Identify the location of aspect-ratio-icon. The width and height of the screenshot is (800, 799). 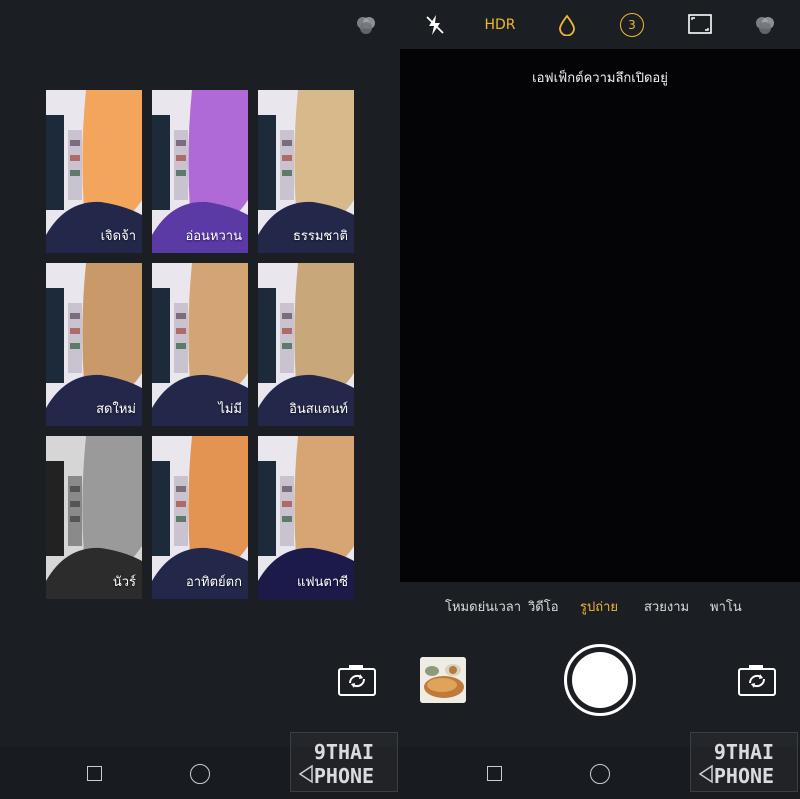
(700, 24).